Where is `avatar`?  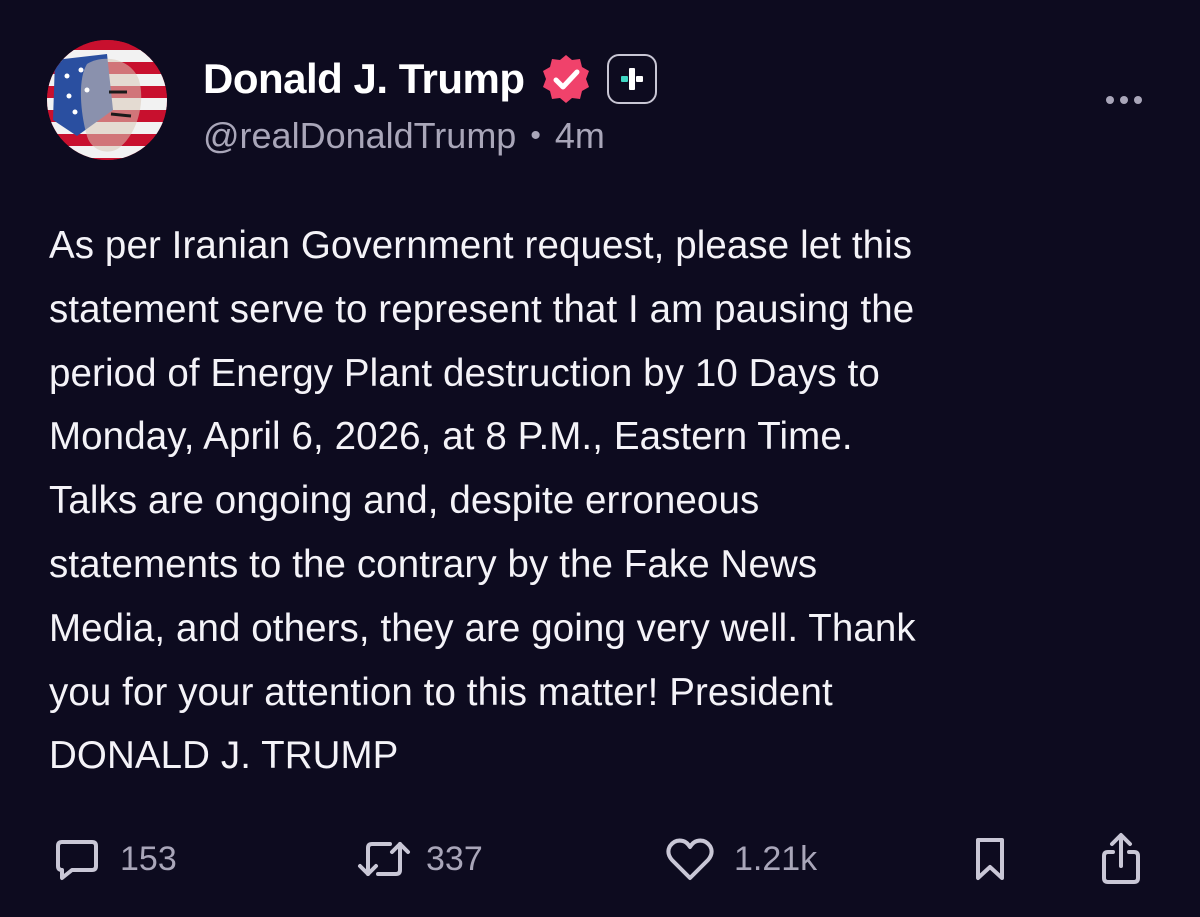 avatar is located at coordinates (107, 100).